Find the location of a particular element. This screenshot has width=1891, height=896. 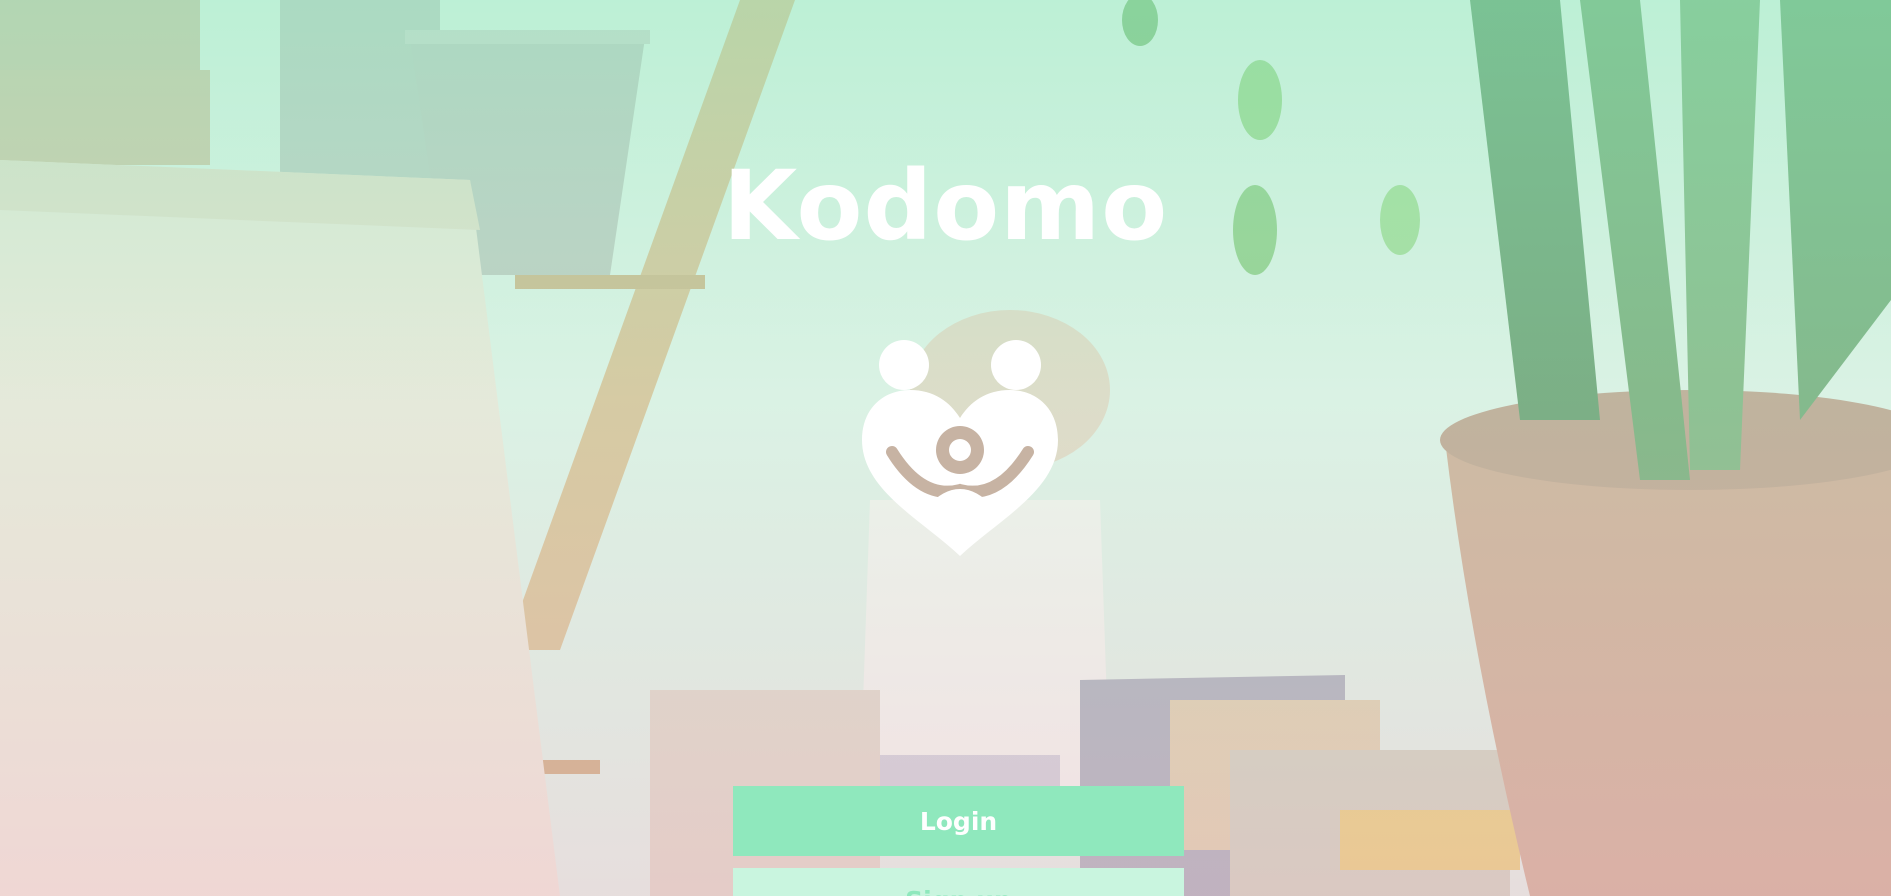

family-heart-logo-icon is located at coordinates (960, 448).